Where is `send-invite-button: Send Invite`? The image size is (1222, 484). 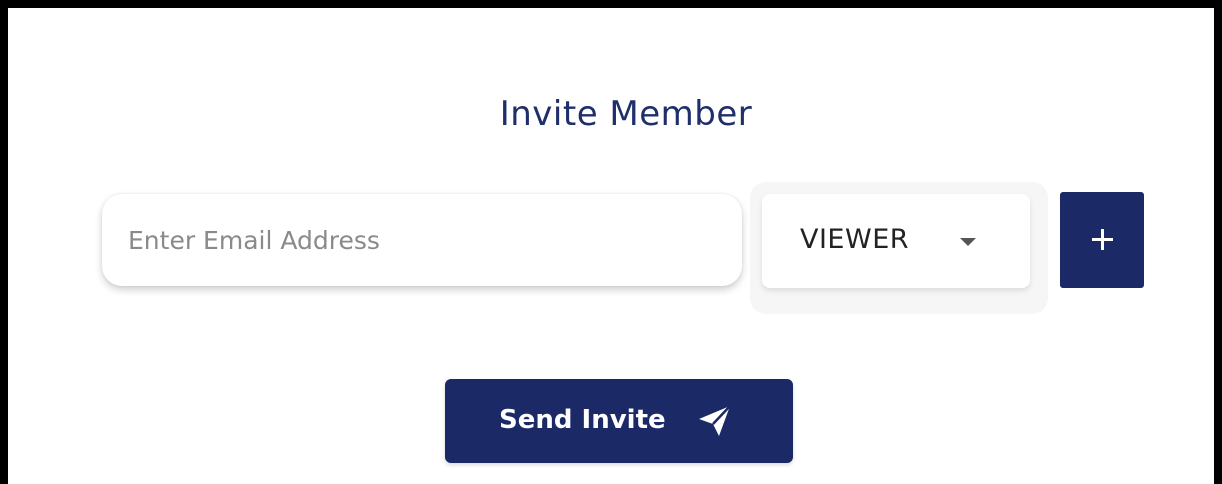
send-invite-button: Send Invite is located at coordinates (619, 421).